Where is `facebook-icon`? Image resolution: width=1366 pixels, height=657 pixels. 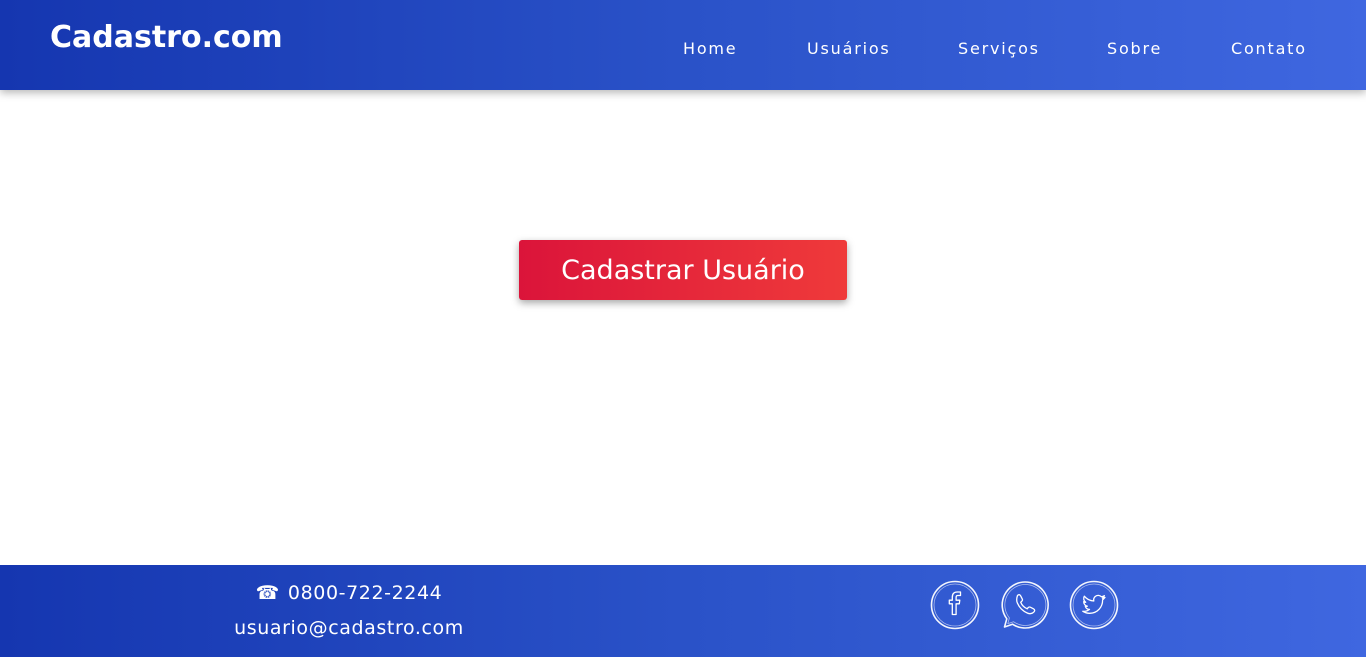
facebook-icon is located at coordinates (955, 605).